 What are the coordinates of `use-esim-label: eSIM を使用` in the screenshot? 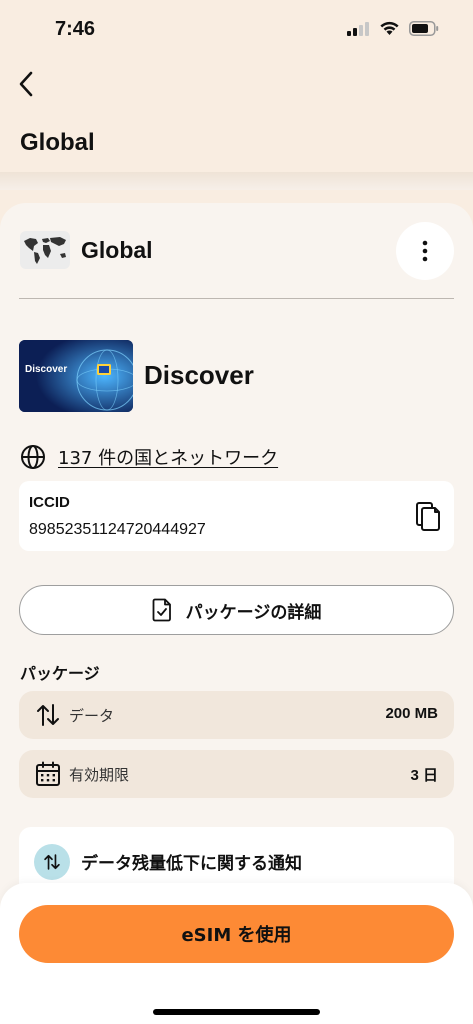 It's located at (236, 935).